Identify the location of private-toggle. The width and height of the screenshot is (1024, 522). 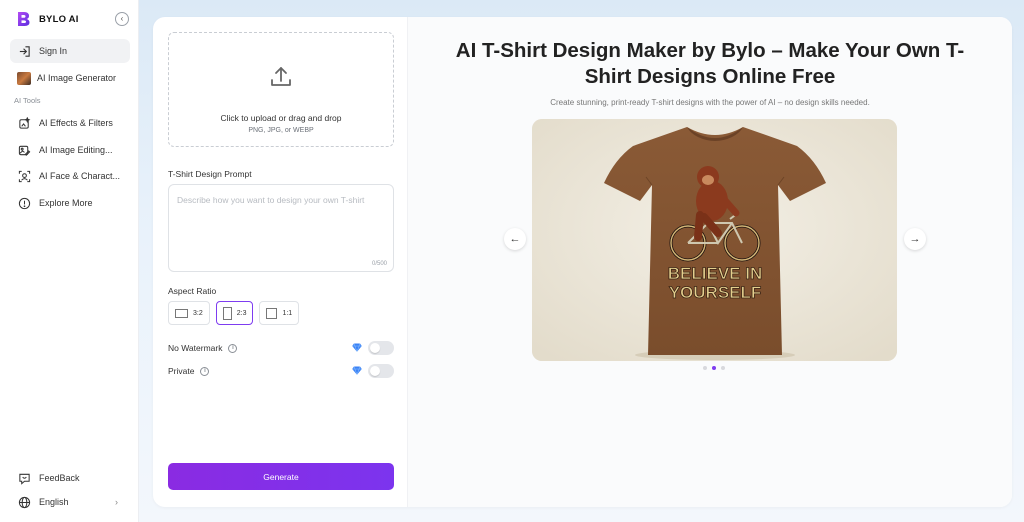
(381, 371).